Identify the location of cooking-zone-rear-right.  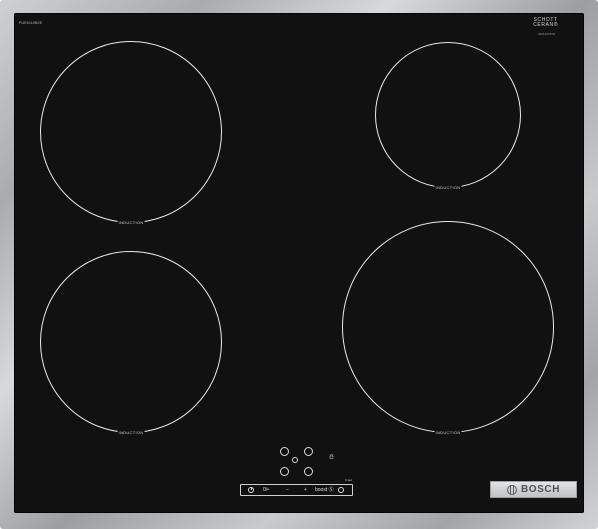
(448, 115).